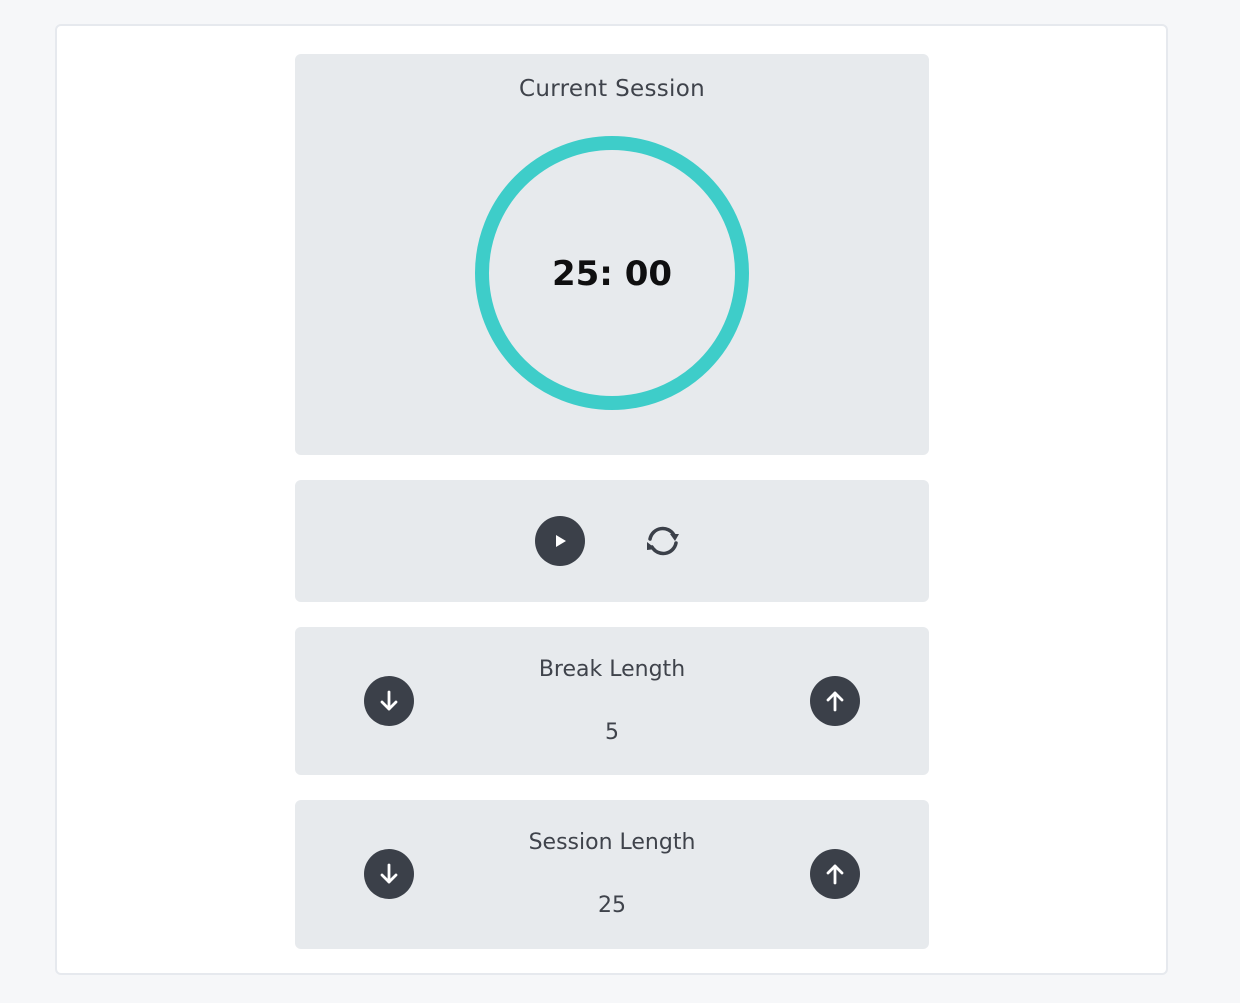 The height and width of the screenshot is (1003, 1240). I want to click on break-decrement-button, so click(389, 701).